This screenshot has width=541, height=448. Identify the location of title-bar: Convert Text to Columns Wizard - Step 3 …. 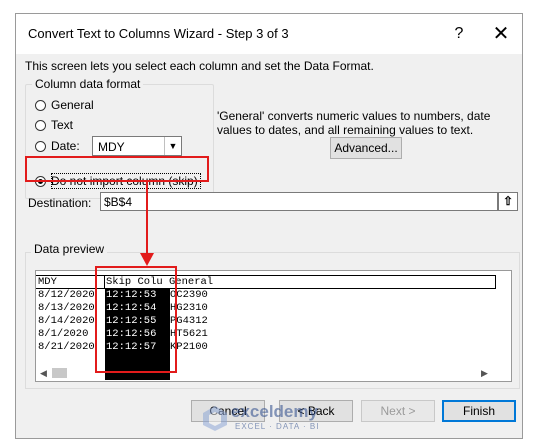
(269, 34).